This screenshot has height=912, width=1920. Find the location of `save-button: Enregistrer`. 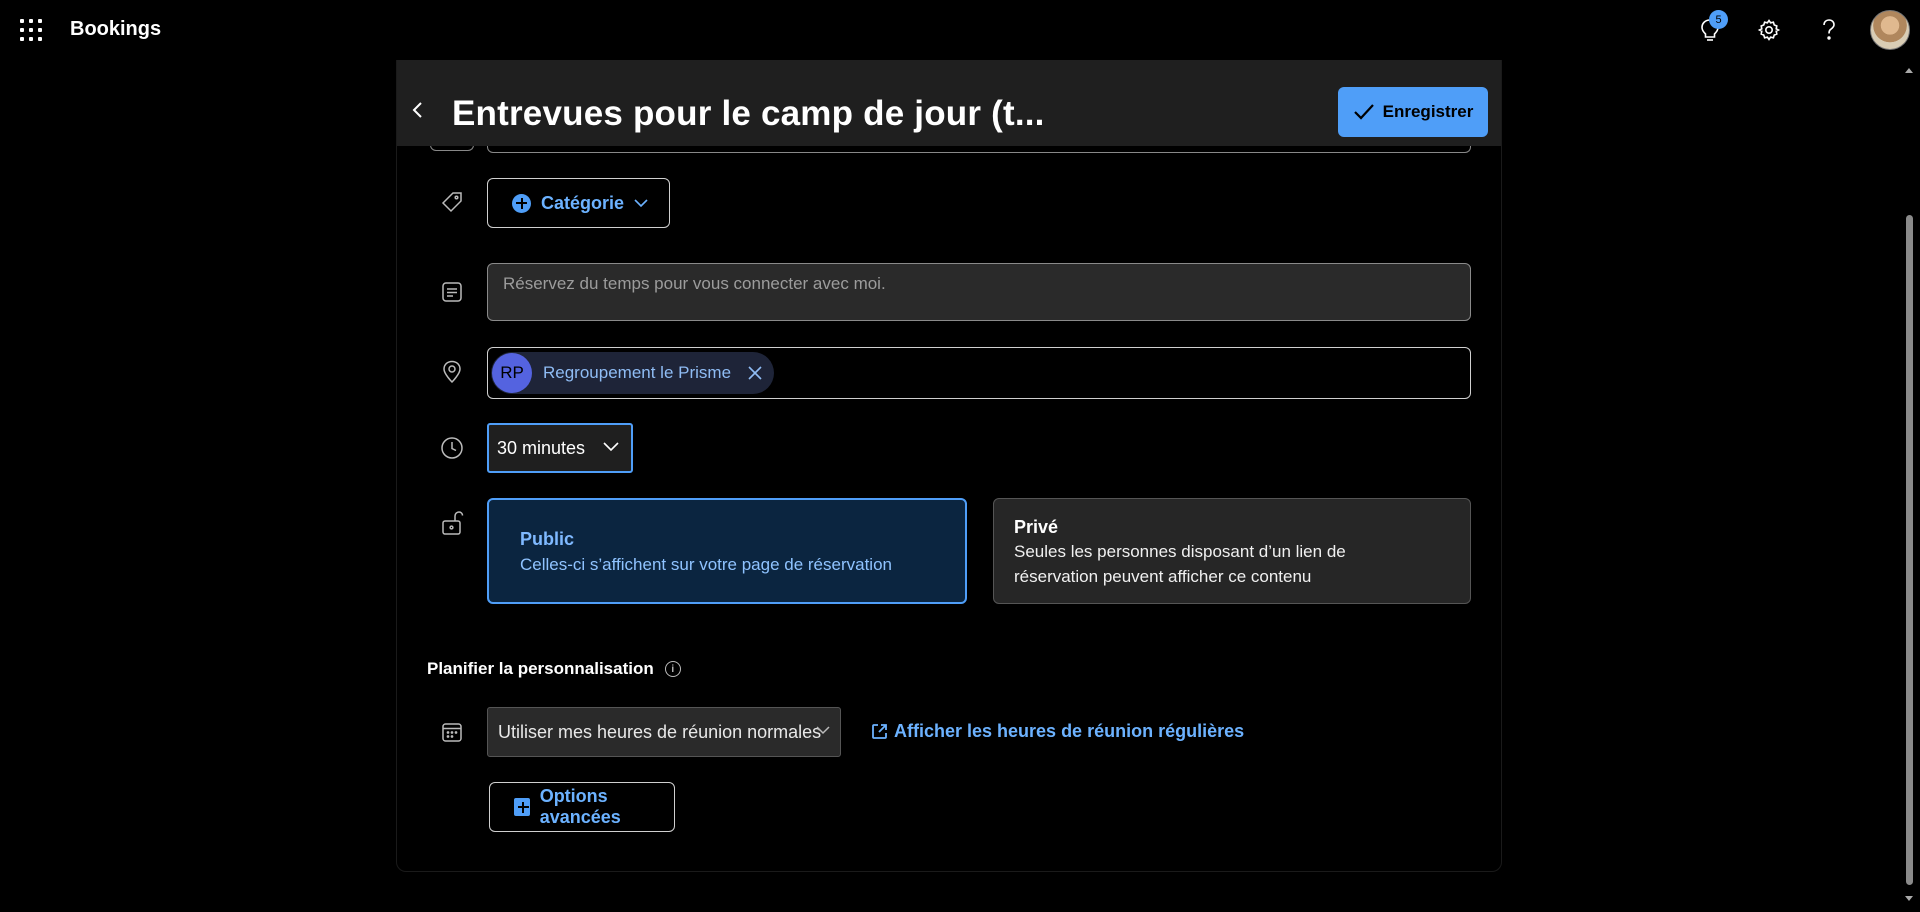

save-button: Enregistrer is located at coordinates (1413, 112).